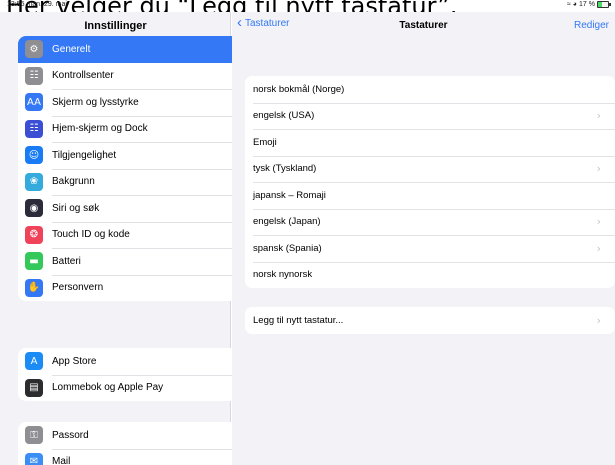  I want to click on sidebar-item-tilgjengelighet: ☺ Tilgjengelighet, so click(132, 155).